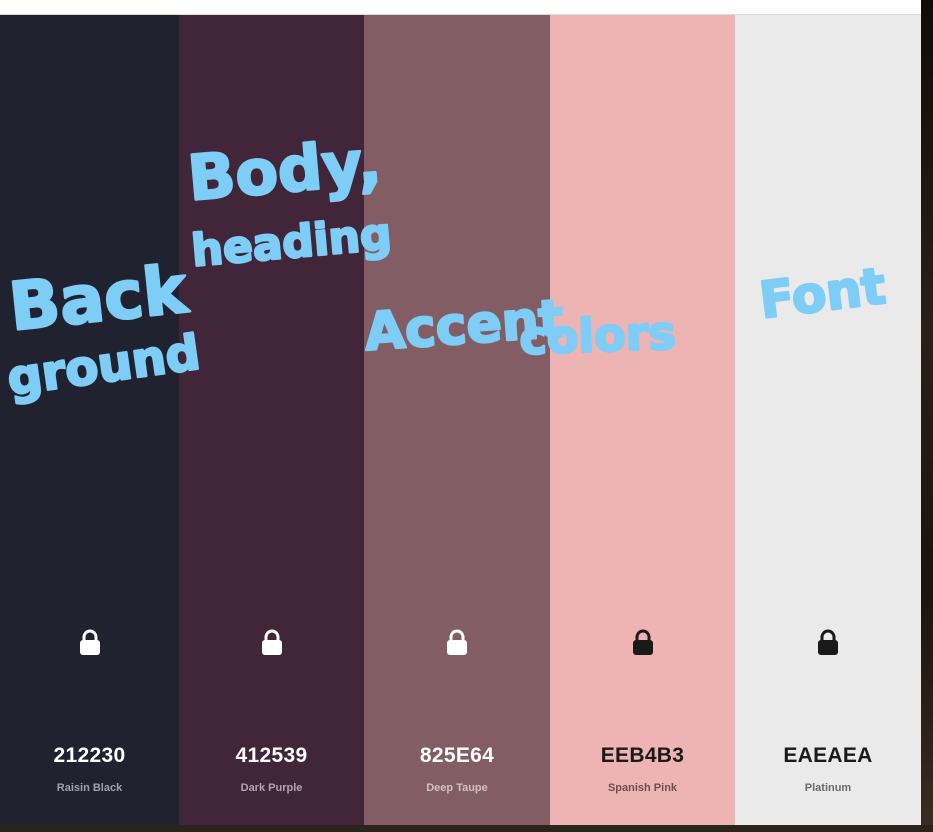 The image size is (933, 832). I want to click on background-desktop-edge, so click(927, 416).